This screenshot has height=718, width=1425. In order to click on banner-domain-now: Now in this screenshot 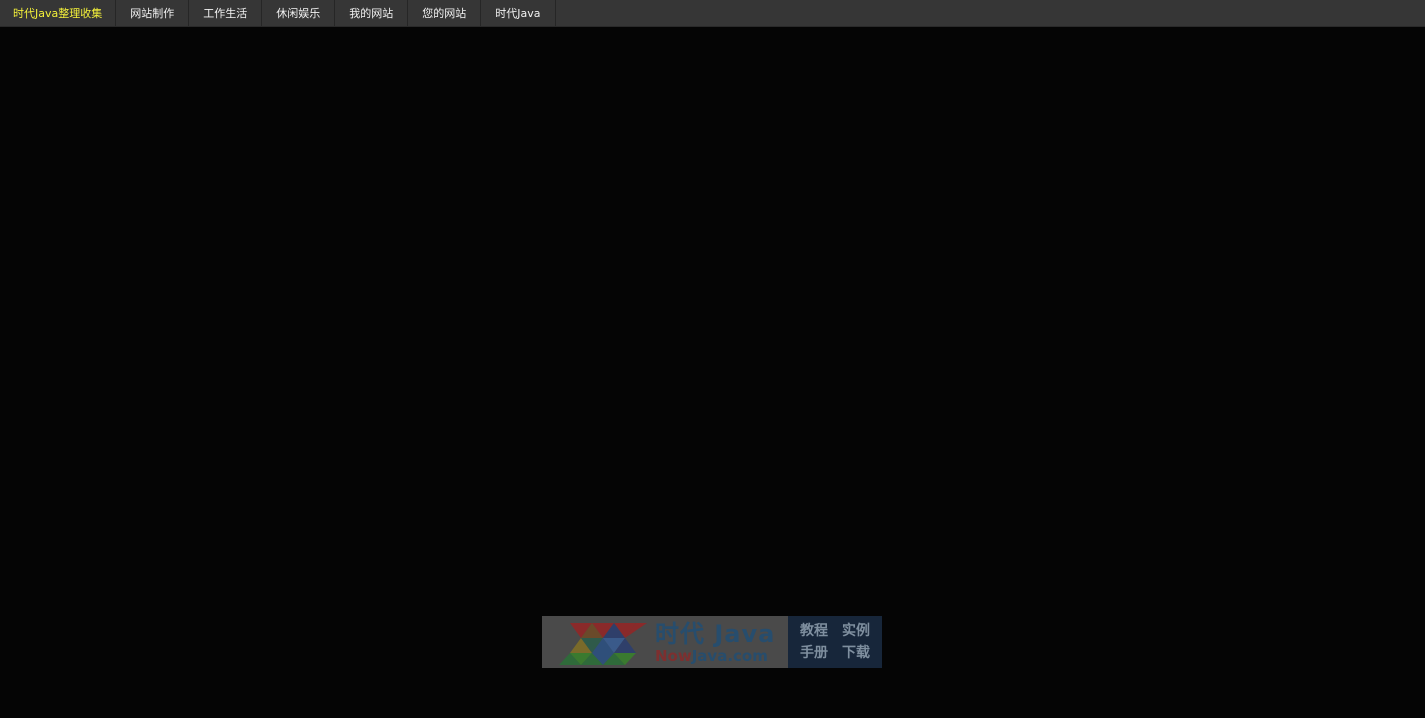, I will do `click(673, 656)`.